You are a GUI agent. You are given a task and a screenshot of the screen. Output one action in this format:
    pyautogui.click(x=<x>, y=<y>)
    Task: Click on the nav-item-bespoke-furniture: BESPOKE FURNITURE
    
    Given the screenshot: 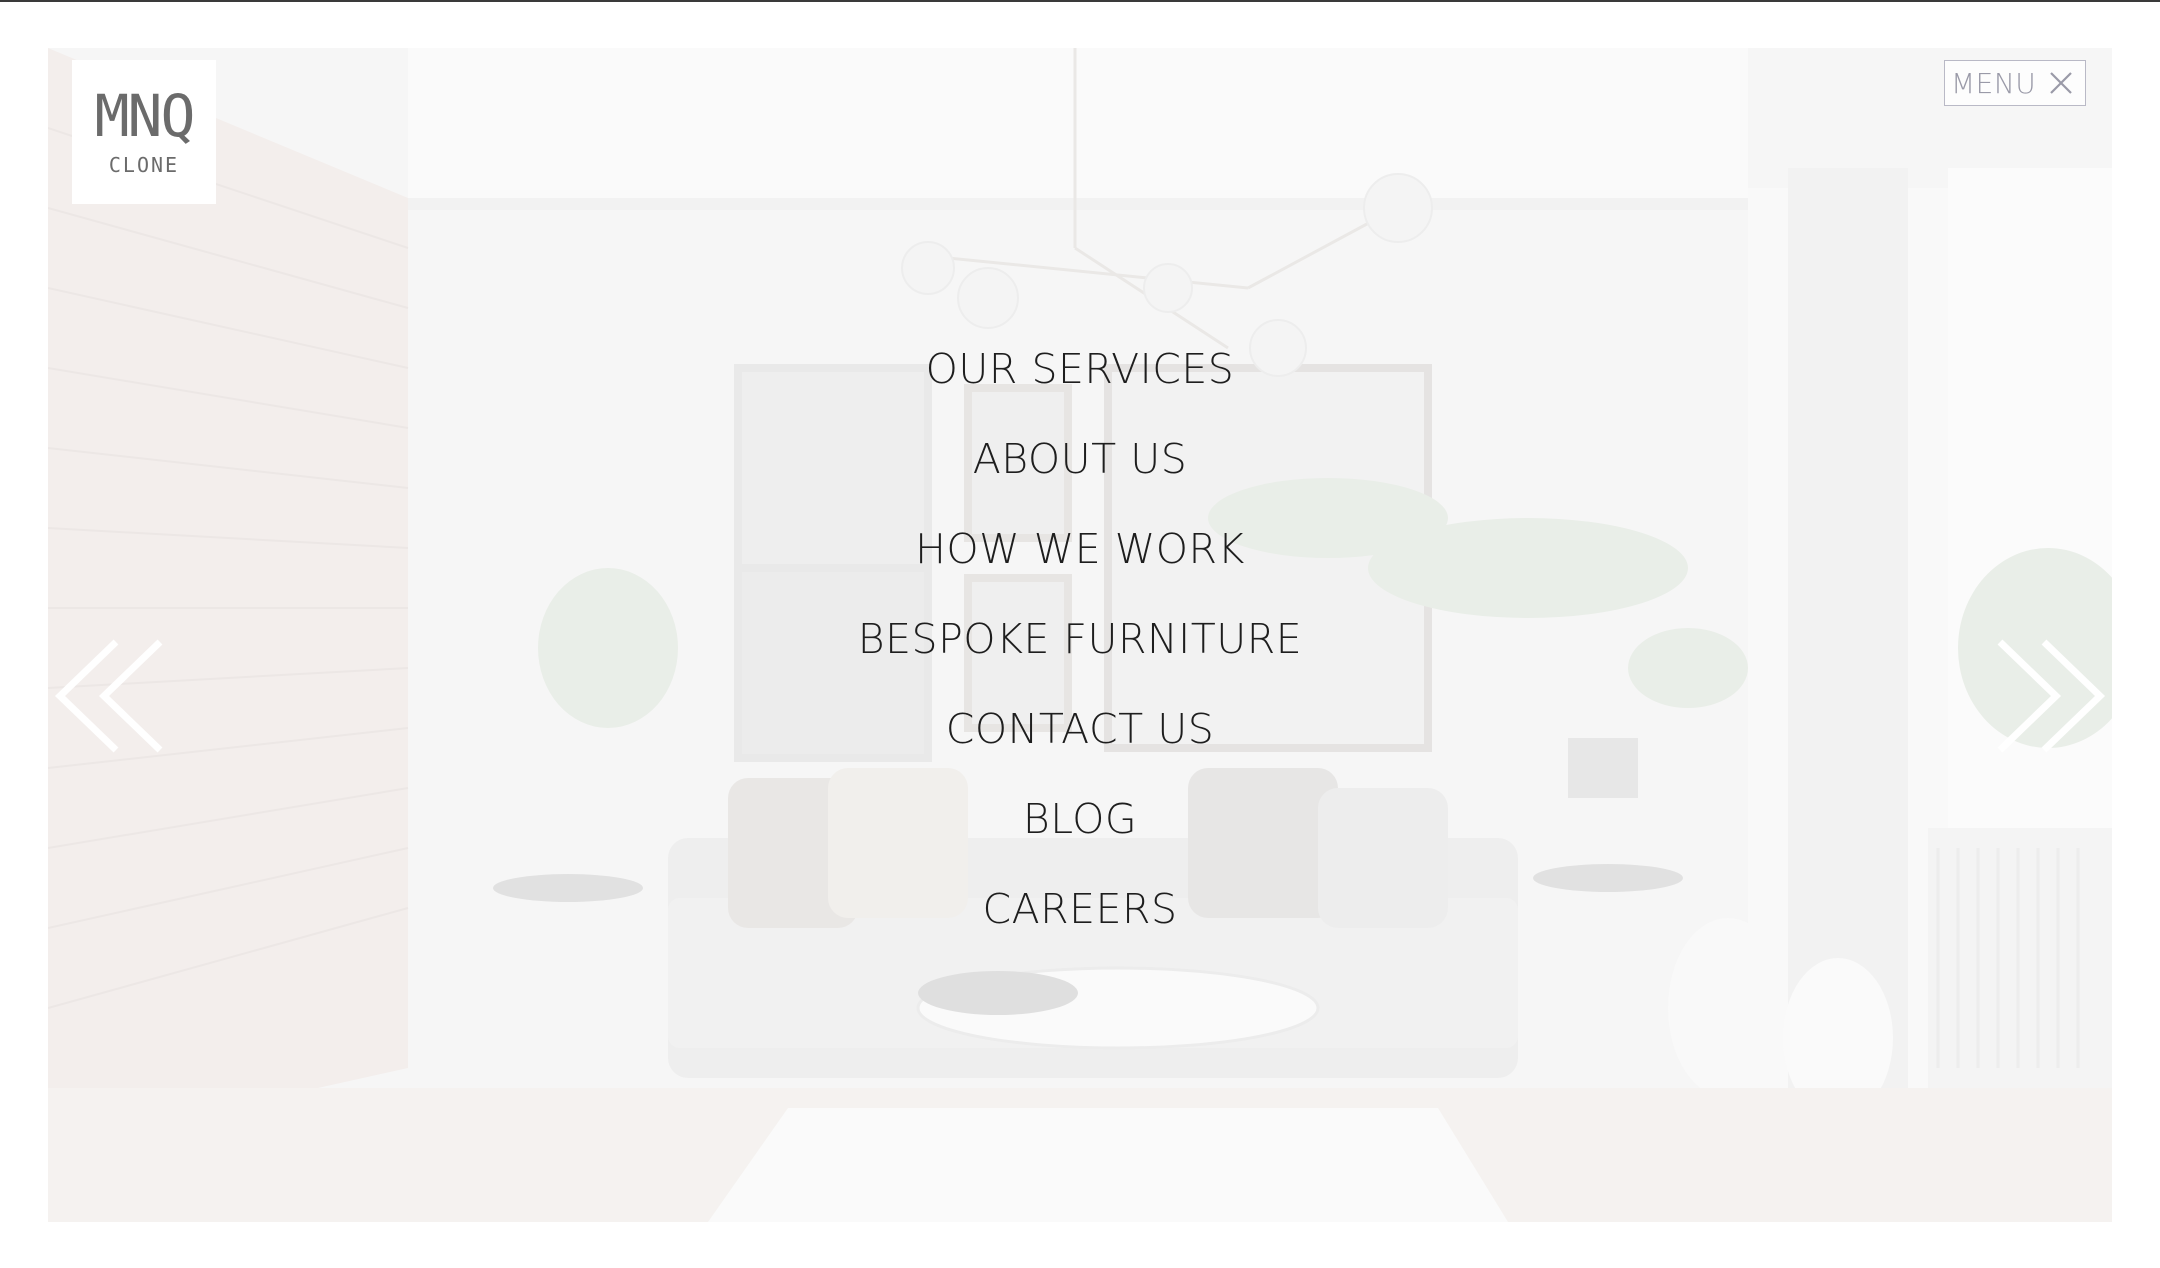 What is the action you would take?
    pyautogui.click(x=1080, y=639)
    